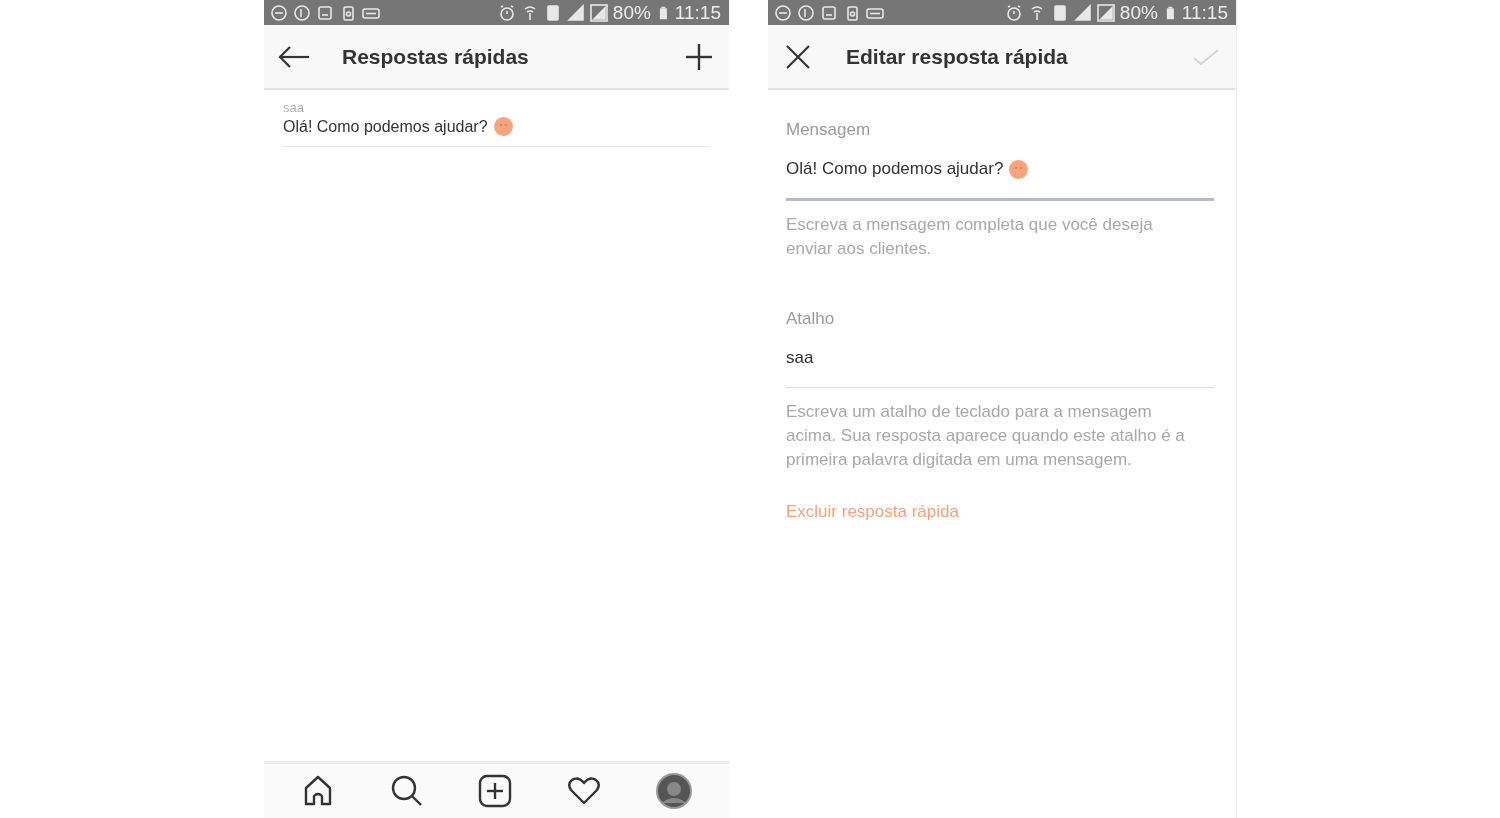 The image size is (1500, 818). Describe the element at coordinates (1000, 358) in the screenshot. I see `input-field: saa` at that location.